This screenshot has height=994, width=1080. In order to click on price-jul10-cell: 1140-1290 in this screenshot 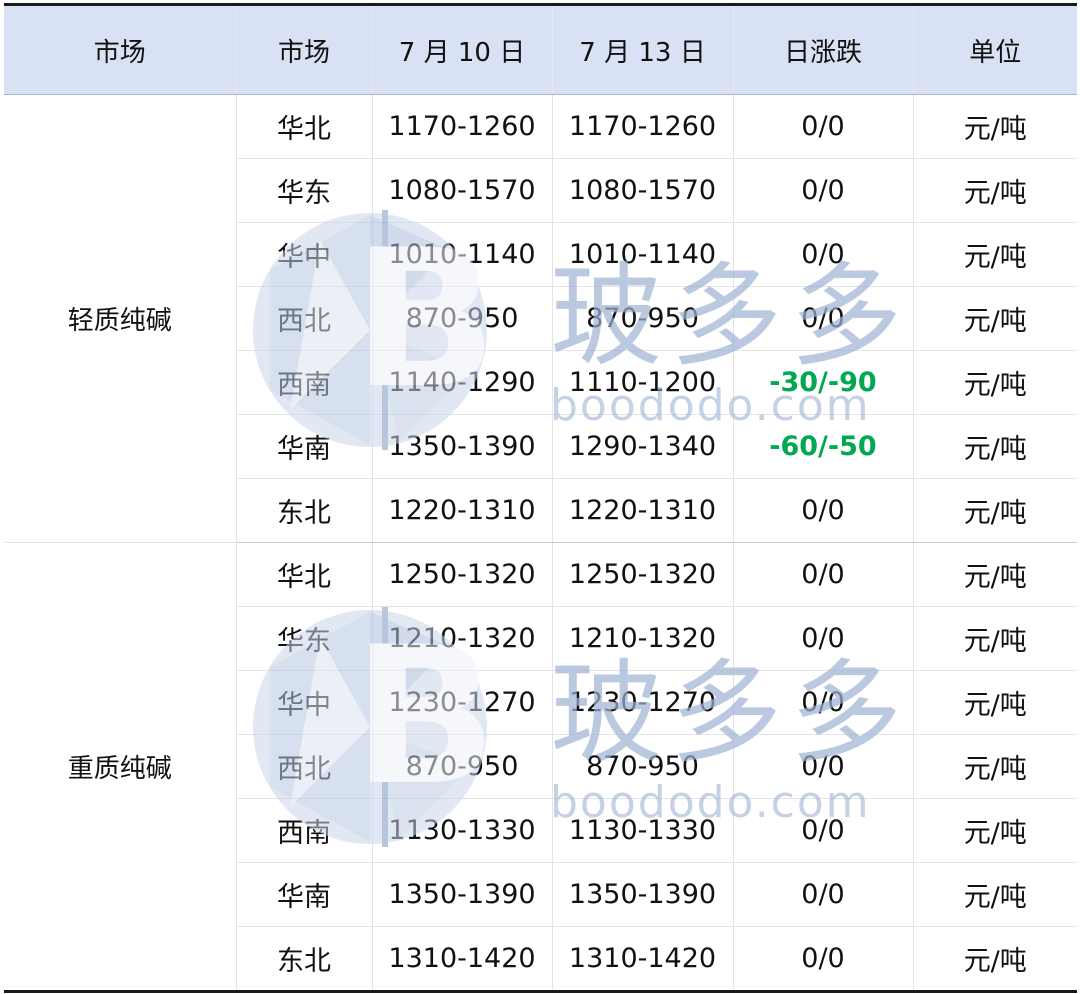, I will do `click(461, 382)`.